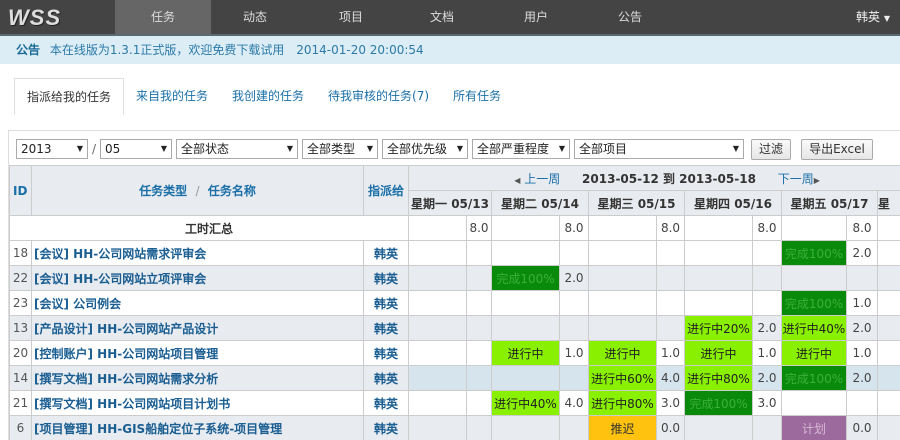  I want to click on nav-users: 用户, so click(536, 17).